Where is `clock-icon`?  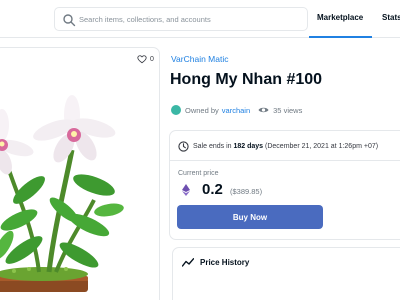 clock-icon is located at coordinates (183, 146).